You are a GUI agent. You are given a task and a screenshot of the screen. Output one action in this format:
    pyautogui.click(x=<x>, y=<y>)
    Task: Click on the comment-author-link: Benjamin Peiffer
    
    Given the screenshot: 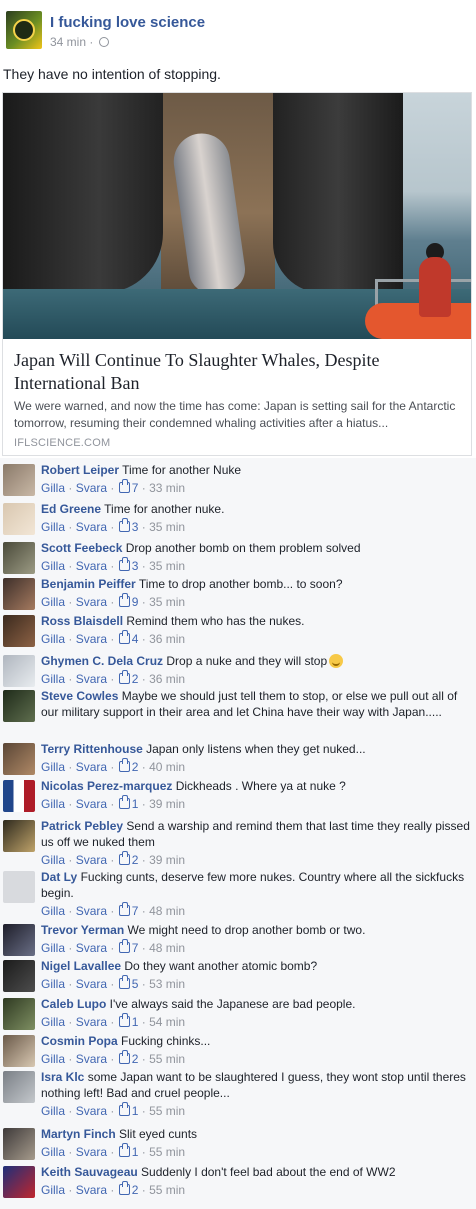 What is the action you would take?
    pyautogui.click(x=88, y=584)
    